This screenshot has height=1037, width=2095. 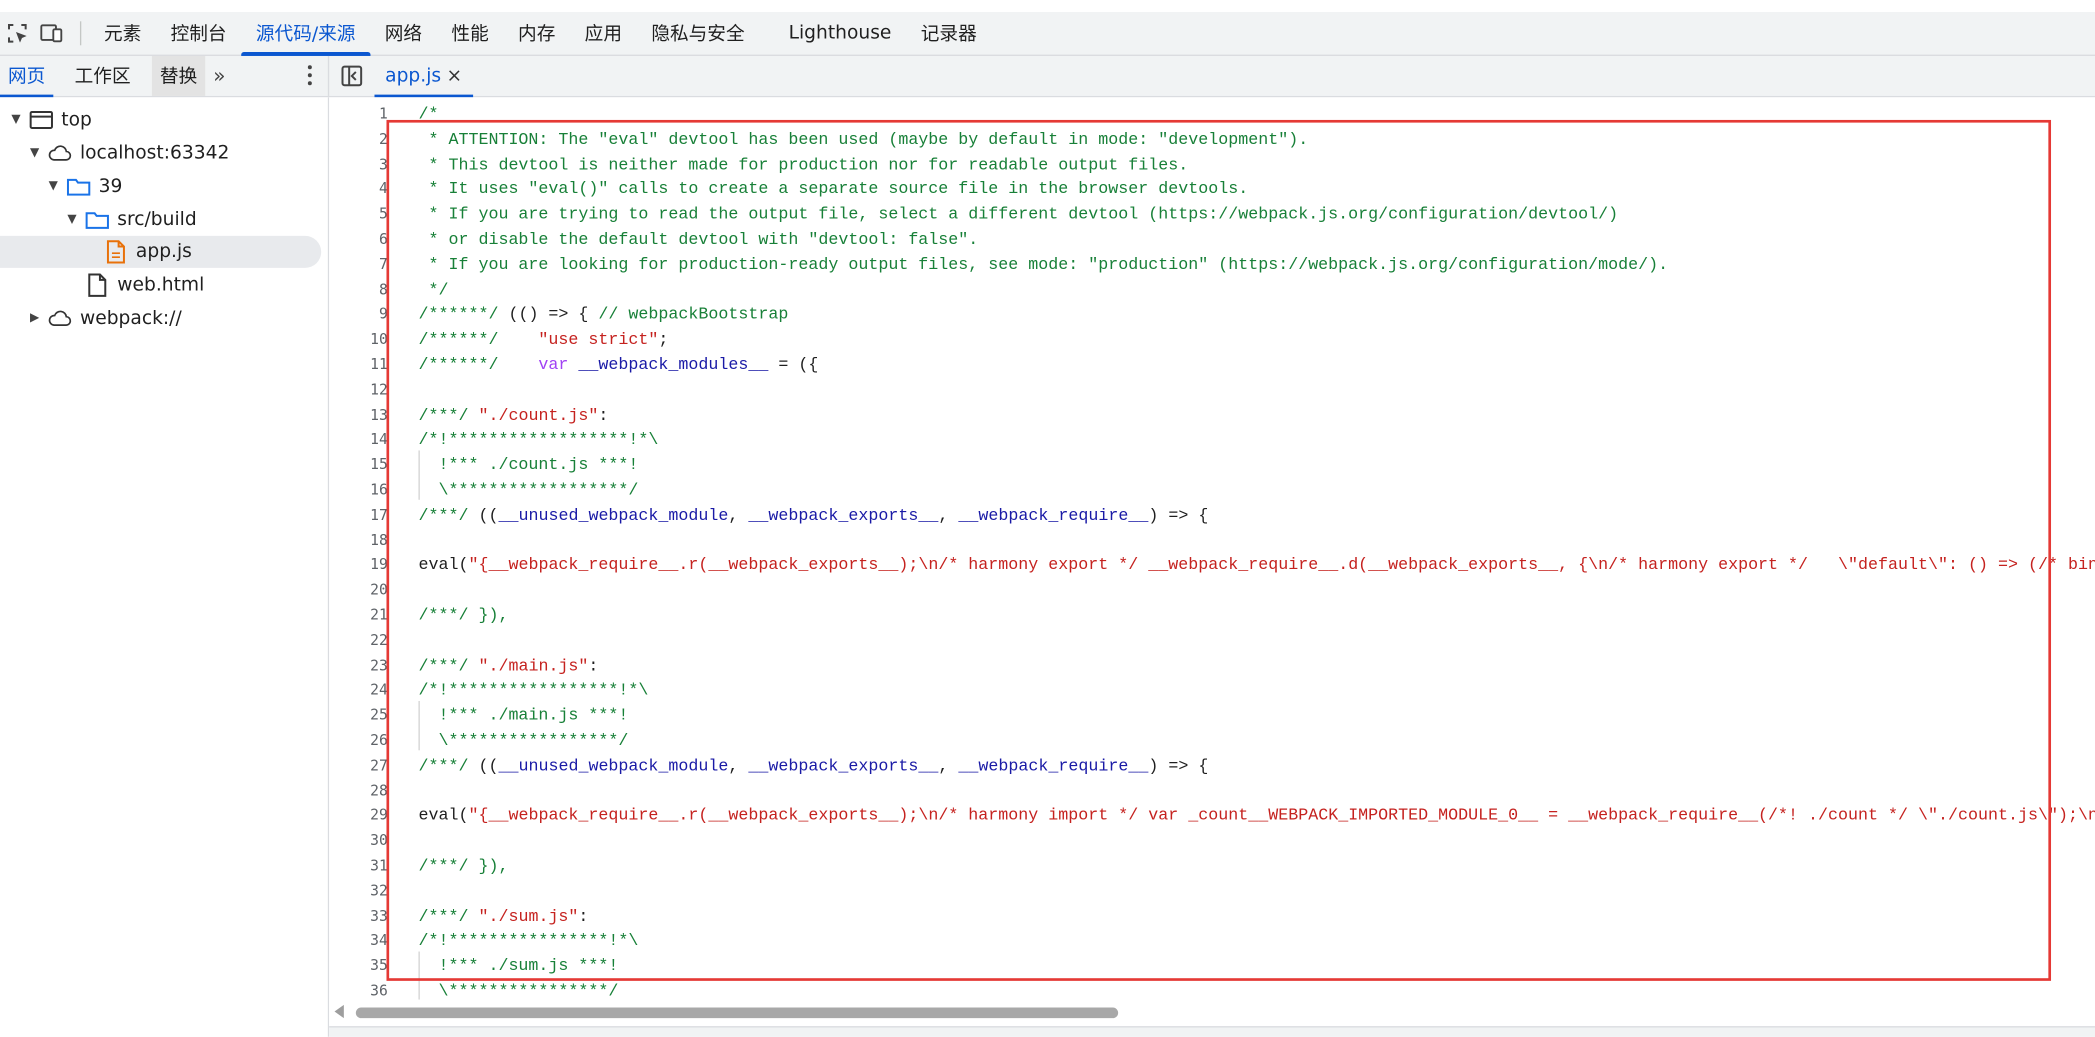 I want to click on horizontal-scrollbar, so click(x=1212, y=1011).